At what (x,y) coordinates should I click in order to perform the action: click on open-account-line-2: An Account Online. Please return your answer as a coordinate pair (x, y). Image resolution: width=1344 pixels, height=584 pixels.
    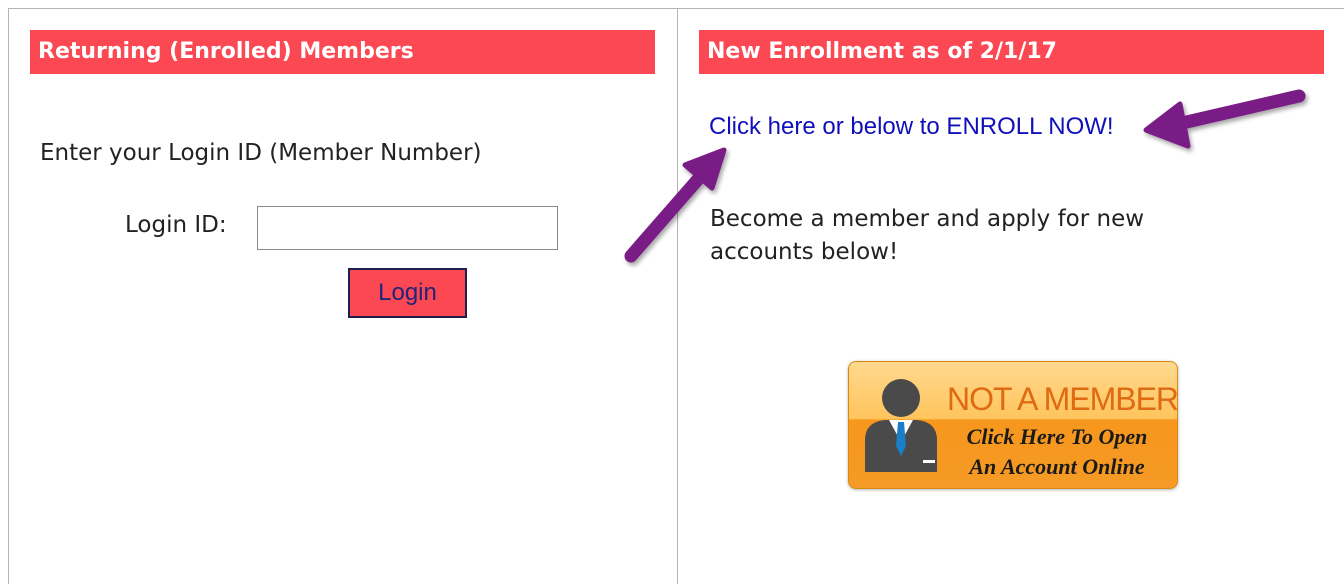
    Looking at the image, I should click on (1057, 466).